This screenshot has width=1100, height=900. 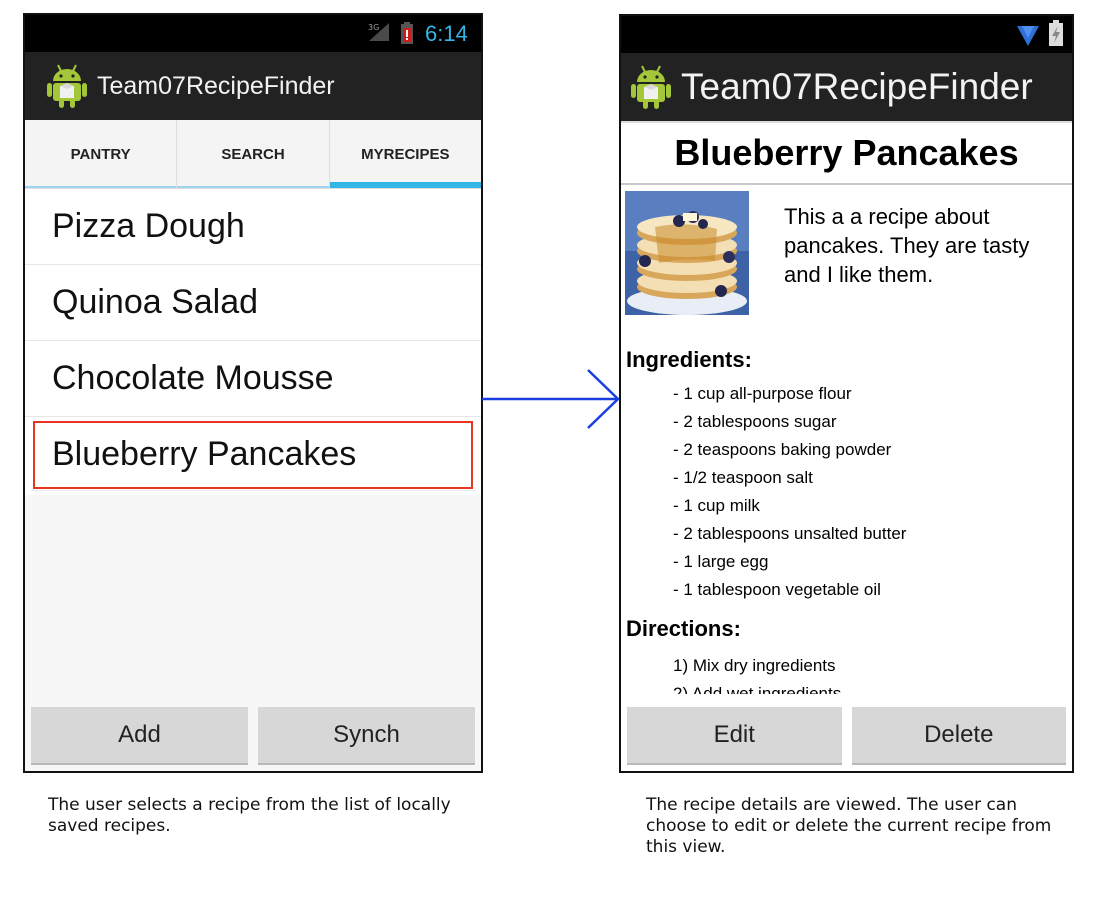 What do you see at coordinates (846, 153) in the screenshot?
I see `recipe-title: Blueberry Pancakes` at bounding box center [846, 153].